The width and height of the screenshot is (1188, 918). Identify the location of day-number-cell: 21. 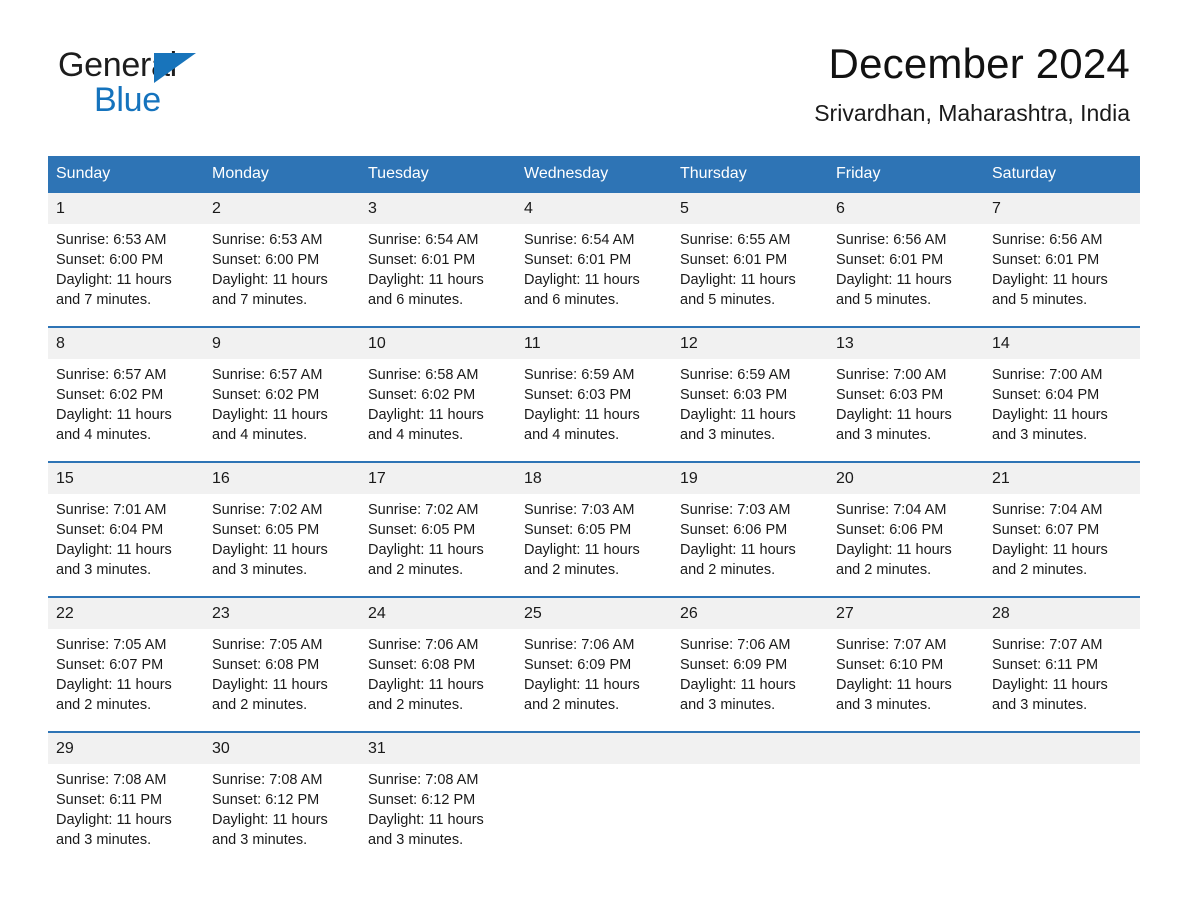
(1062, 477).